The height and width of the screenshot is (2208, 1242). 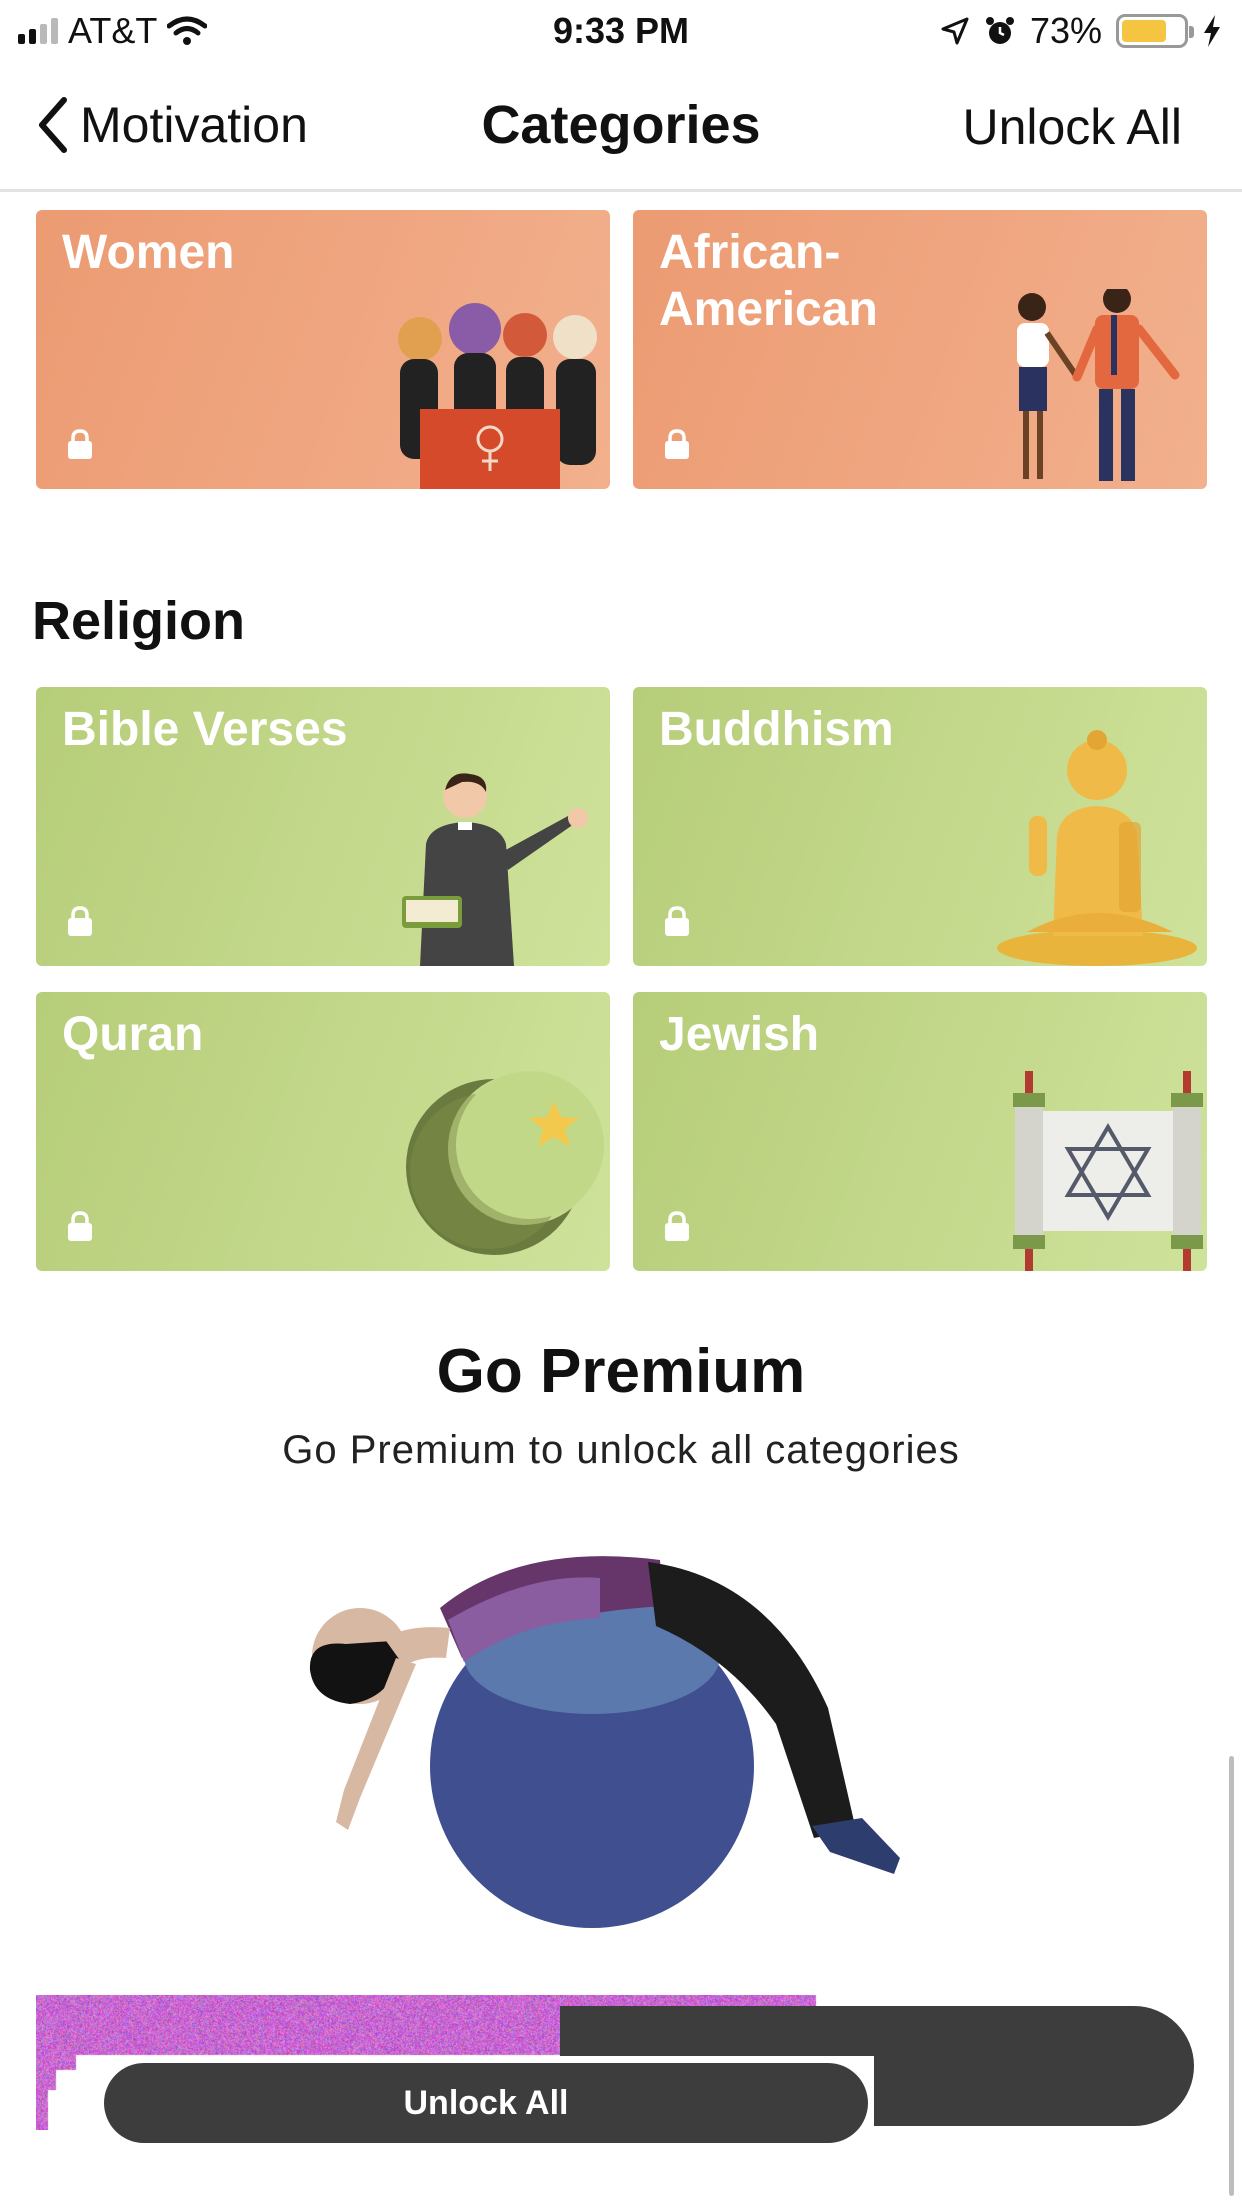 What do you see at coordinates (604, 1742) in the screenshot?
I see `woman-on-exercise-ball-illustration` at bounding box center [604, 1742].